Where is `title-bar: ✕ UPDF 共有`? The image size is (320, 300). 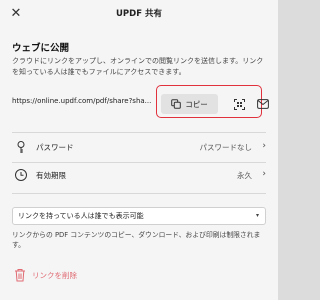
title-bar: ✕ UPDF 共有 is located at coordinates (139, 14).